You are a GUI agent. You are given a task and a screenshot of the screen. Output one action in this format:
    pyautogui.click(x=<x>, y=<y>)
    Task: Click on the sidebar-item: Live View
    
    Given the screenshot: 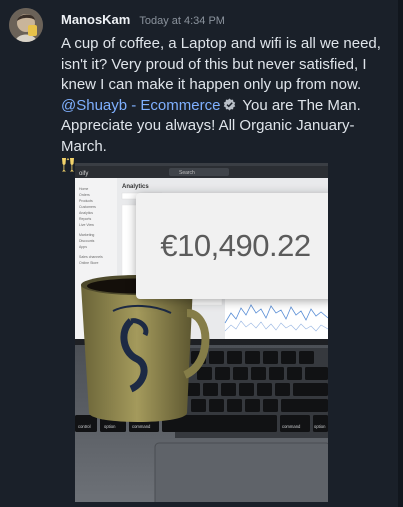 What is the action you would take?
    pyautogui.click(x=86, y=225)
    